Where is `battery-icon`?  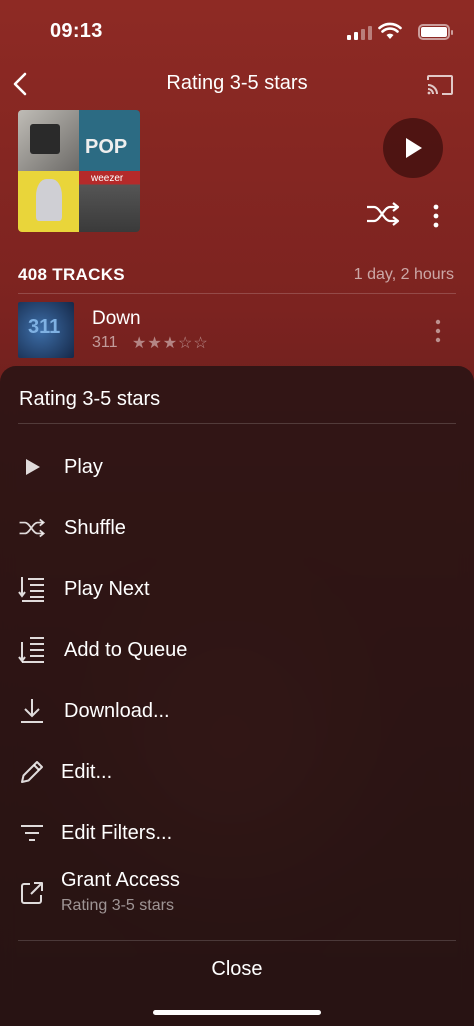
battery-icon is located at coordinates (435, 32).